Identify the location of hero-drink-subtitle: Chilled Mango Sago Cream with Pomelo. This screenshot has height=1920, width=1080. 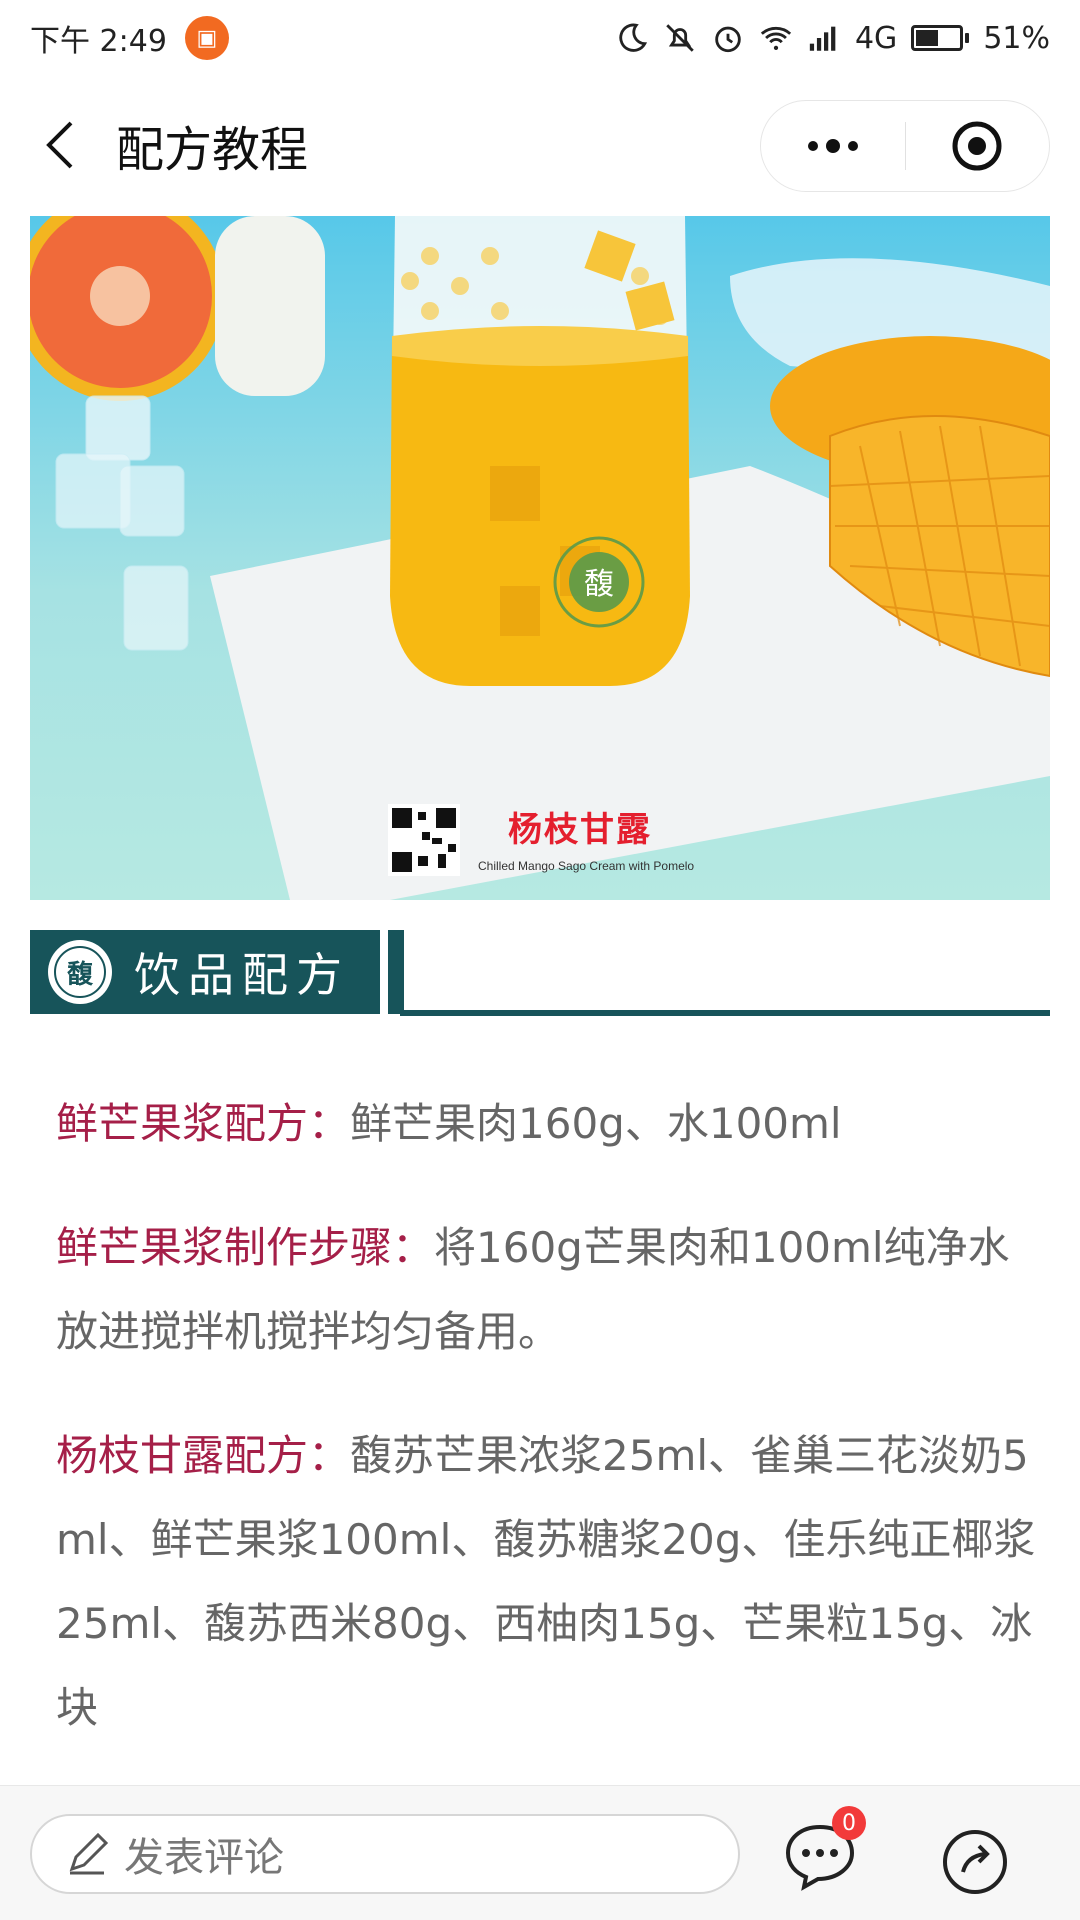
(586, 866).